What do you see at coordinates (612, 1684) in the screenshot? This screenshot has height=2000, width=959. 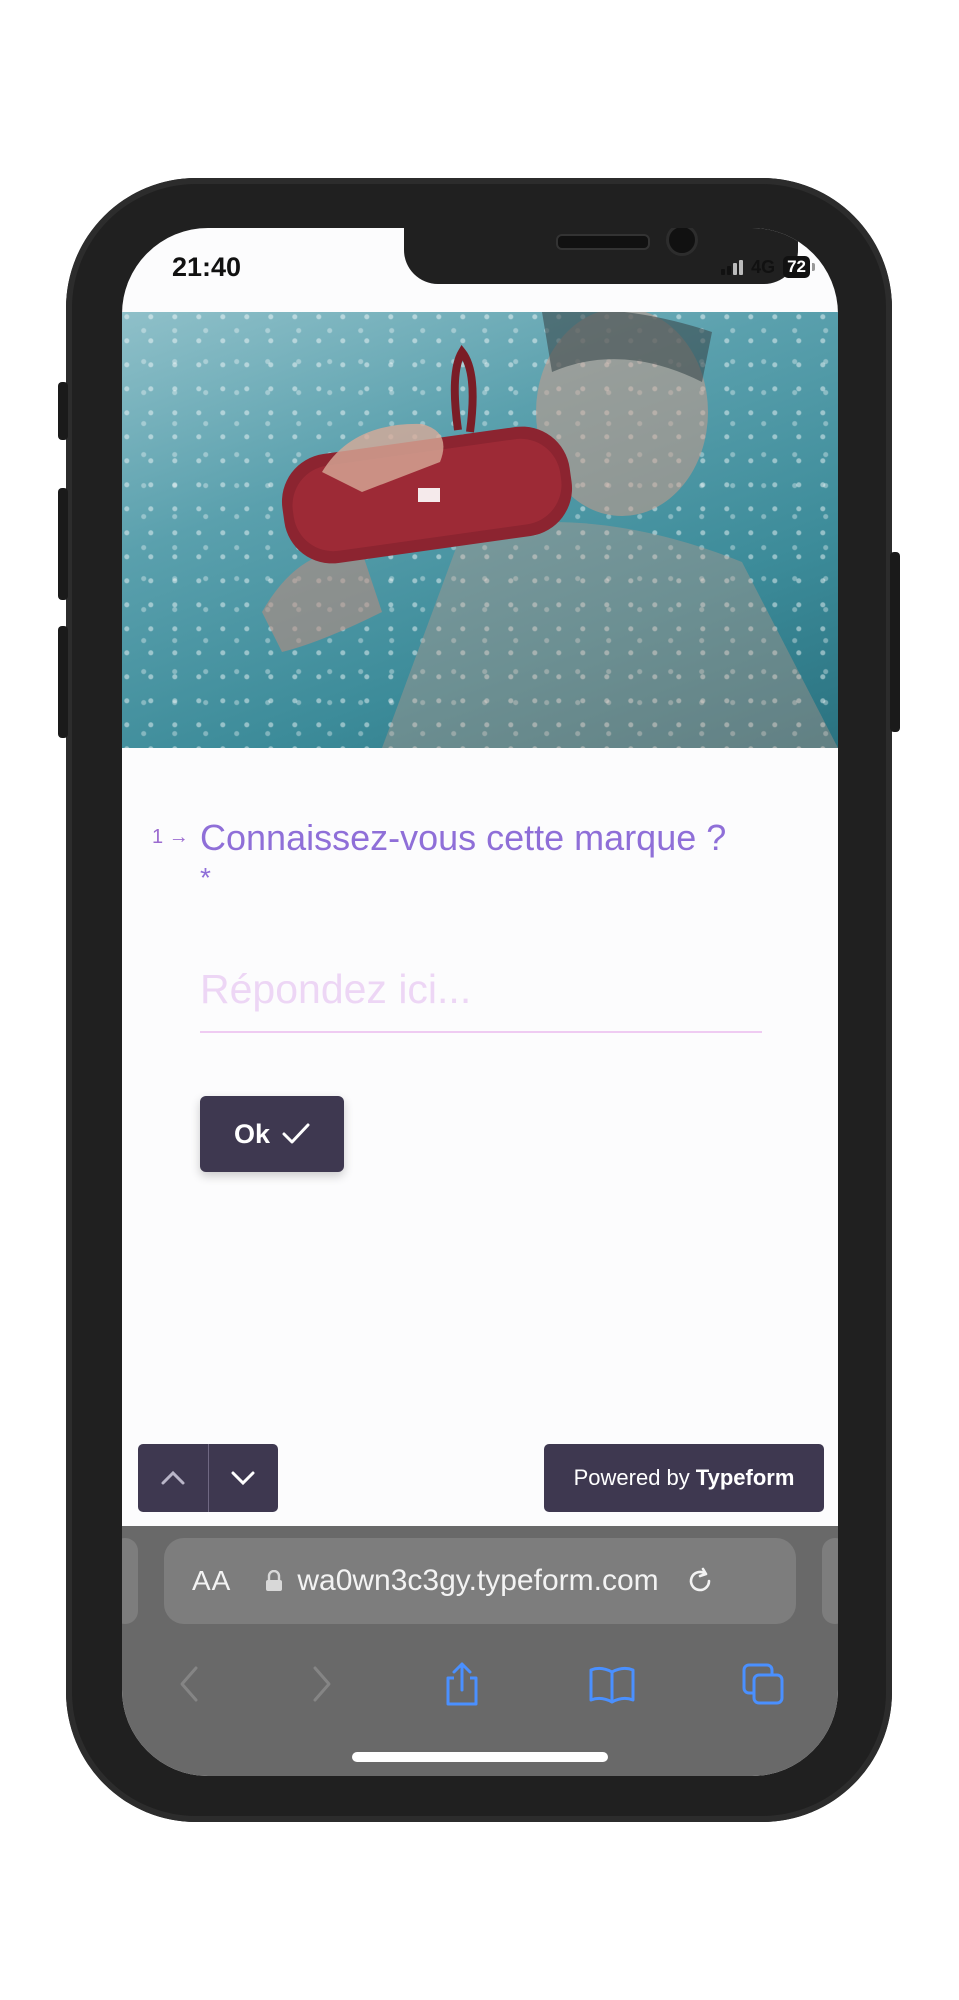 I see `bookmarks-icon` at bounding box center [612, 1684].